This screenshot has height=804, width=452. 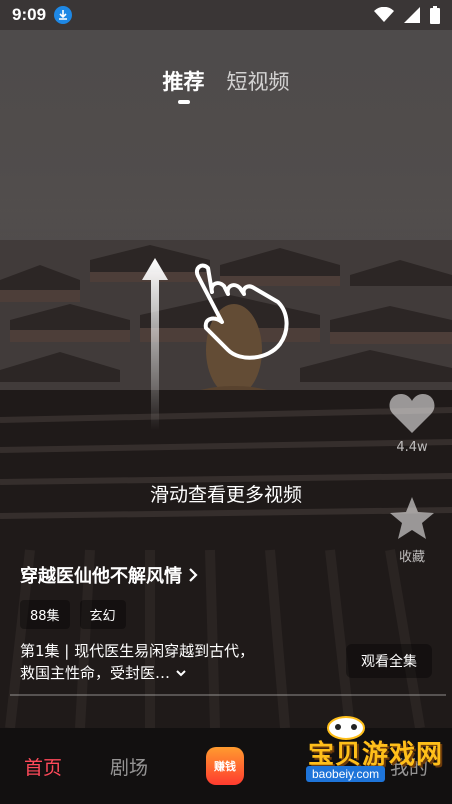 I want to click on top-tabs: 推荐 短视频, so click(x=226, y=85).